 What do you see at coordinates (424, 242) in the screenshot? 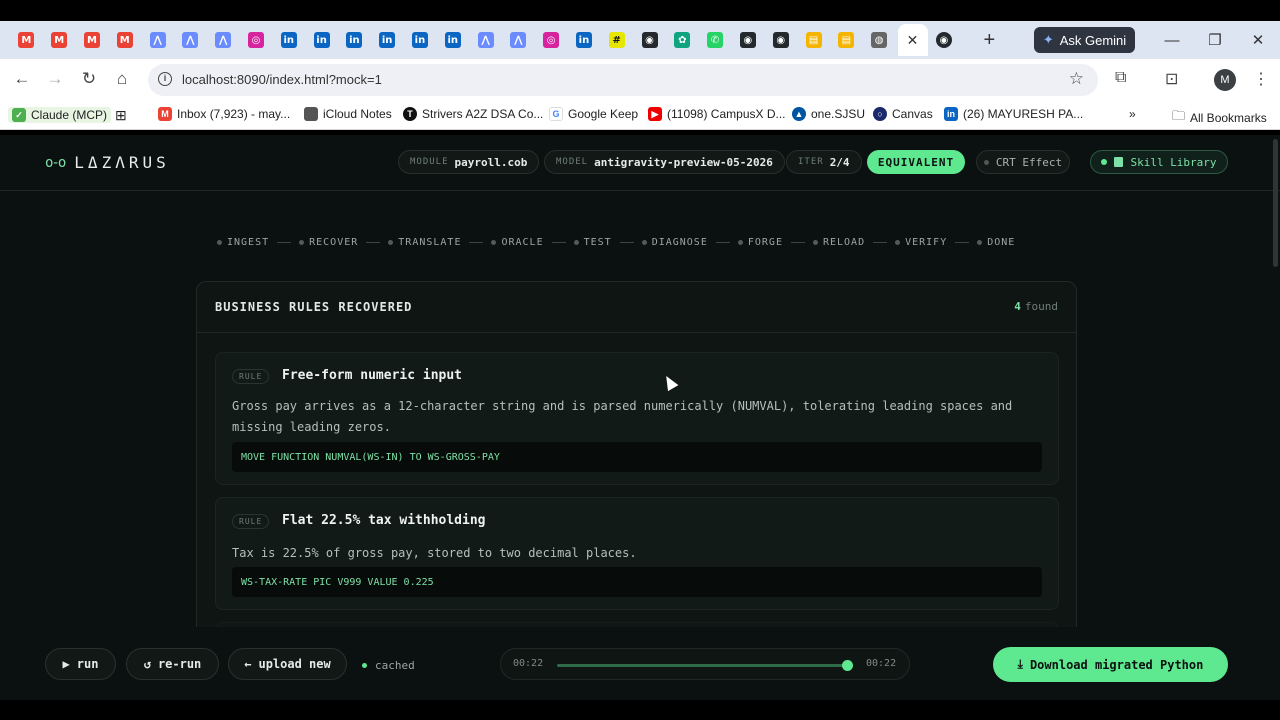
I see `pipeline-step: TRANSLATE` at bounding box center [424, 242].